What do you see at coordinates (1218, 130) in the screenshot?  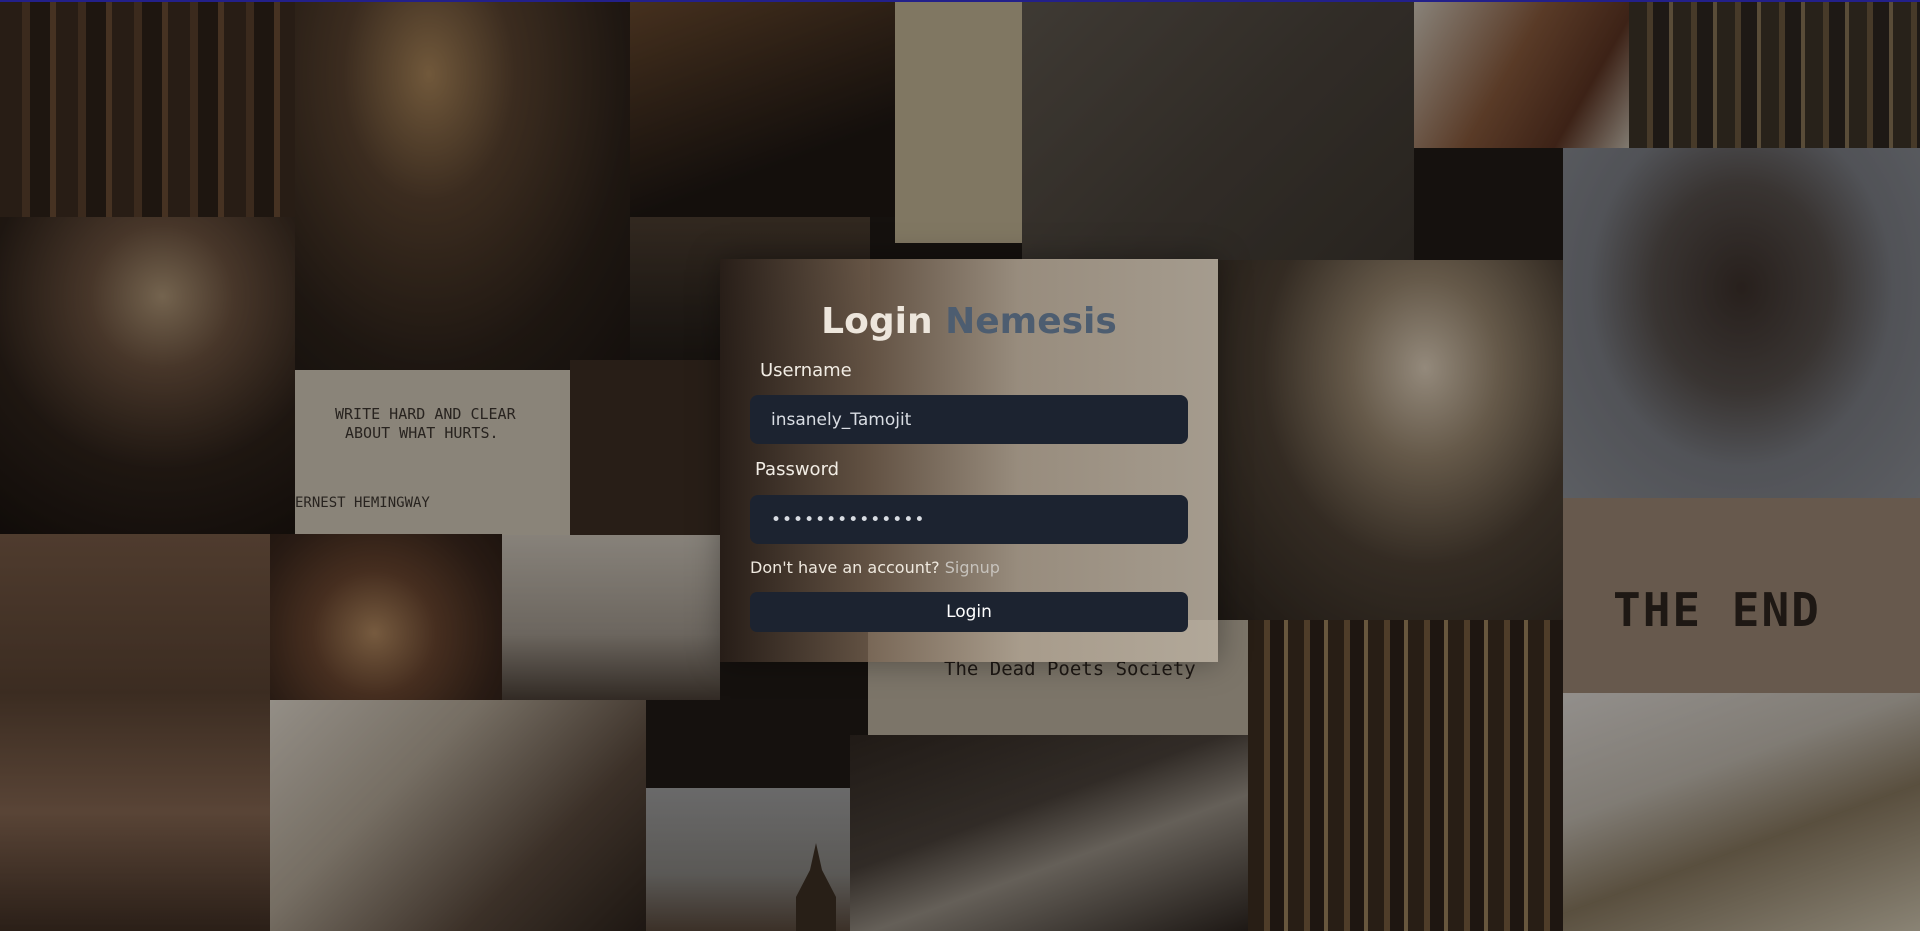 I see `bg-photo-bicycle` at bounding box center [1218, 130].